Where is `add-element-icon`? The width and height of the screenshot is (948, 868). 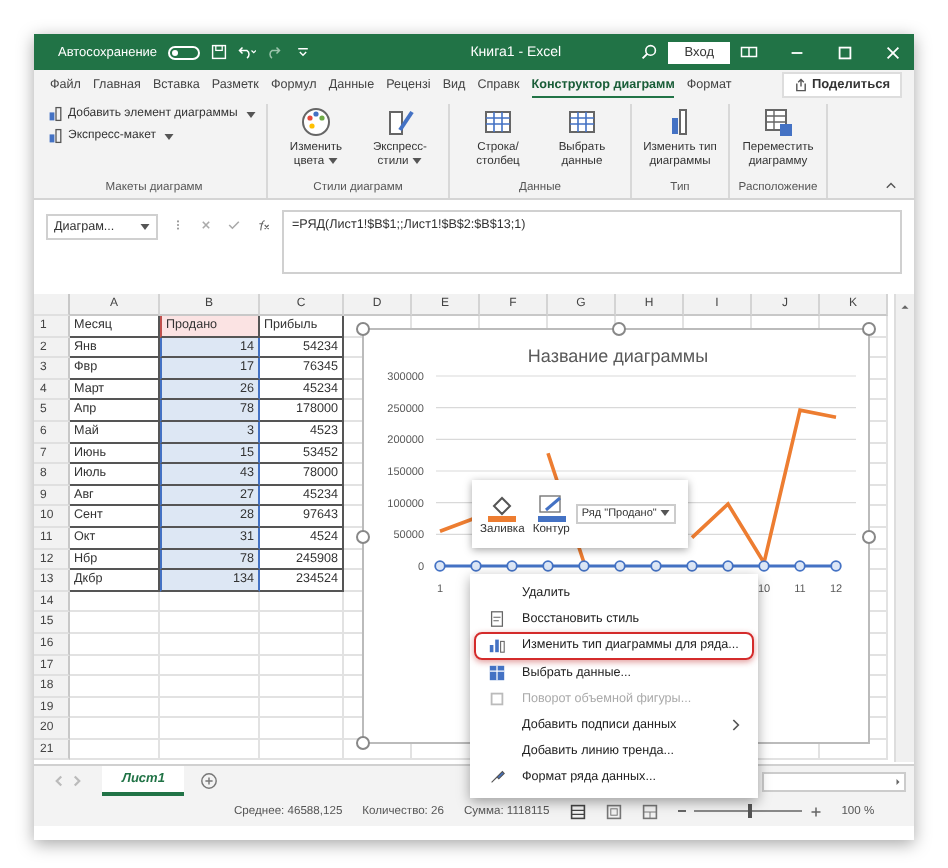 add-element-icon is located at coordinates (56, 114).